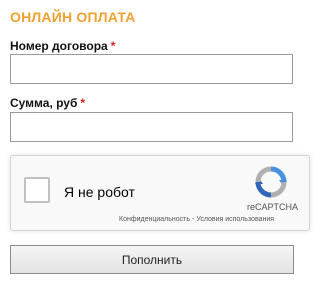 This screenshot has width=320, height=288. What do you see at coordinates (59, 46) in the screenshot?
I see `contract-label-text: Номер договора` at bounding box center [59, 46].